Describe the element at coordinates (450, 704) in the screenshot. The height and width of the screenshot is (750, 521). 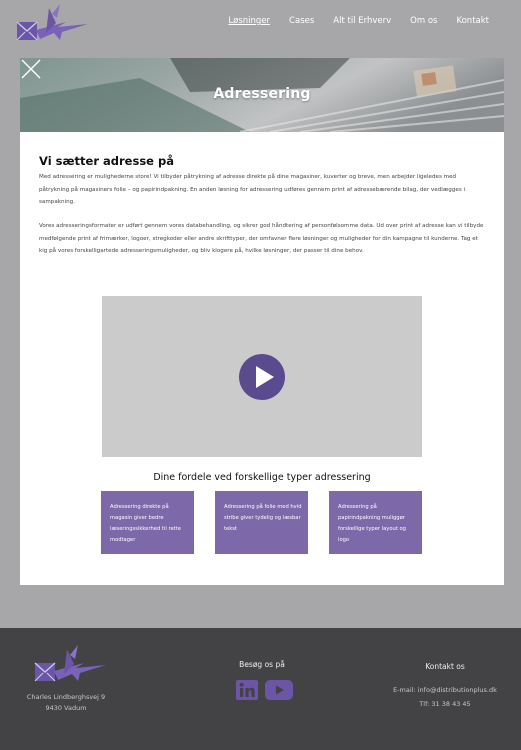
I see `phone-link: 31 38 43 45` at that location.